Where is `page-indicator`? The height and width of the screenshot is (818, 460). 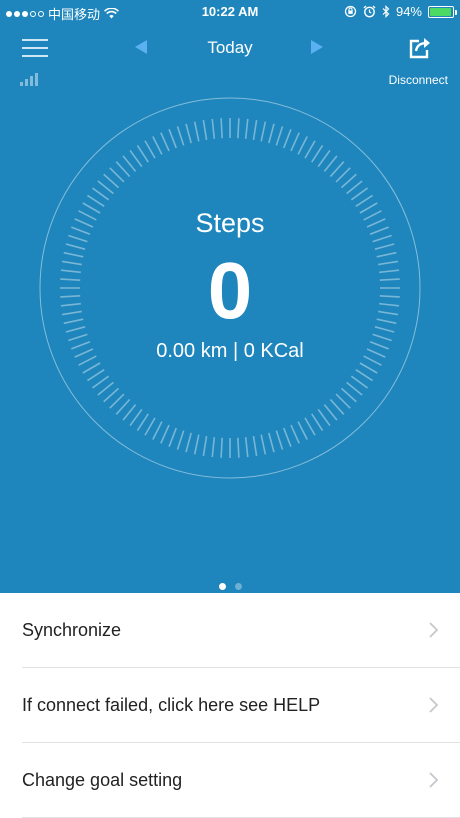 page-indicator is located at coordinates (230, 586).